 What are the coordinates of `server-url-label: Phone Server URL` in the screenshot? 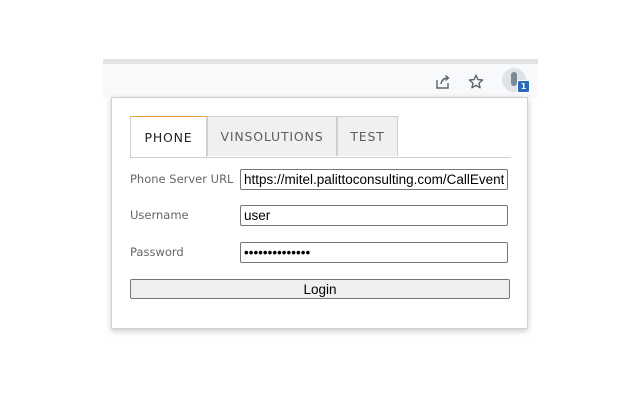 It's located at (182, 179).